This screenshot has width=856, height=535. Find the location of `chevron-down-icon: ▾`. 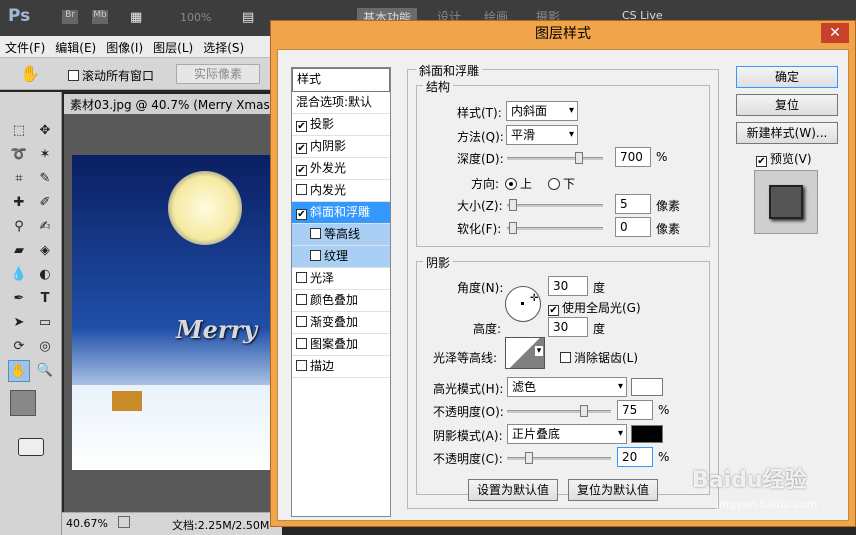

chevron-down-icon: ▾ is located at coordinates (539, 351).